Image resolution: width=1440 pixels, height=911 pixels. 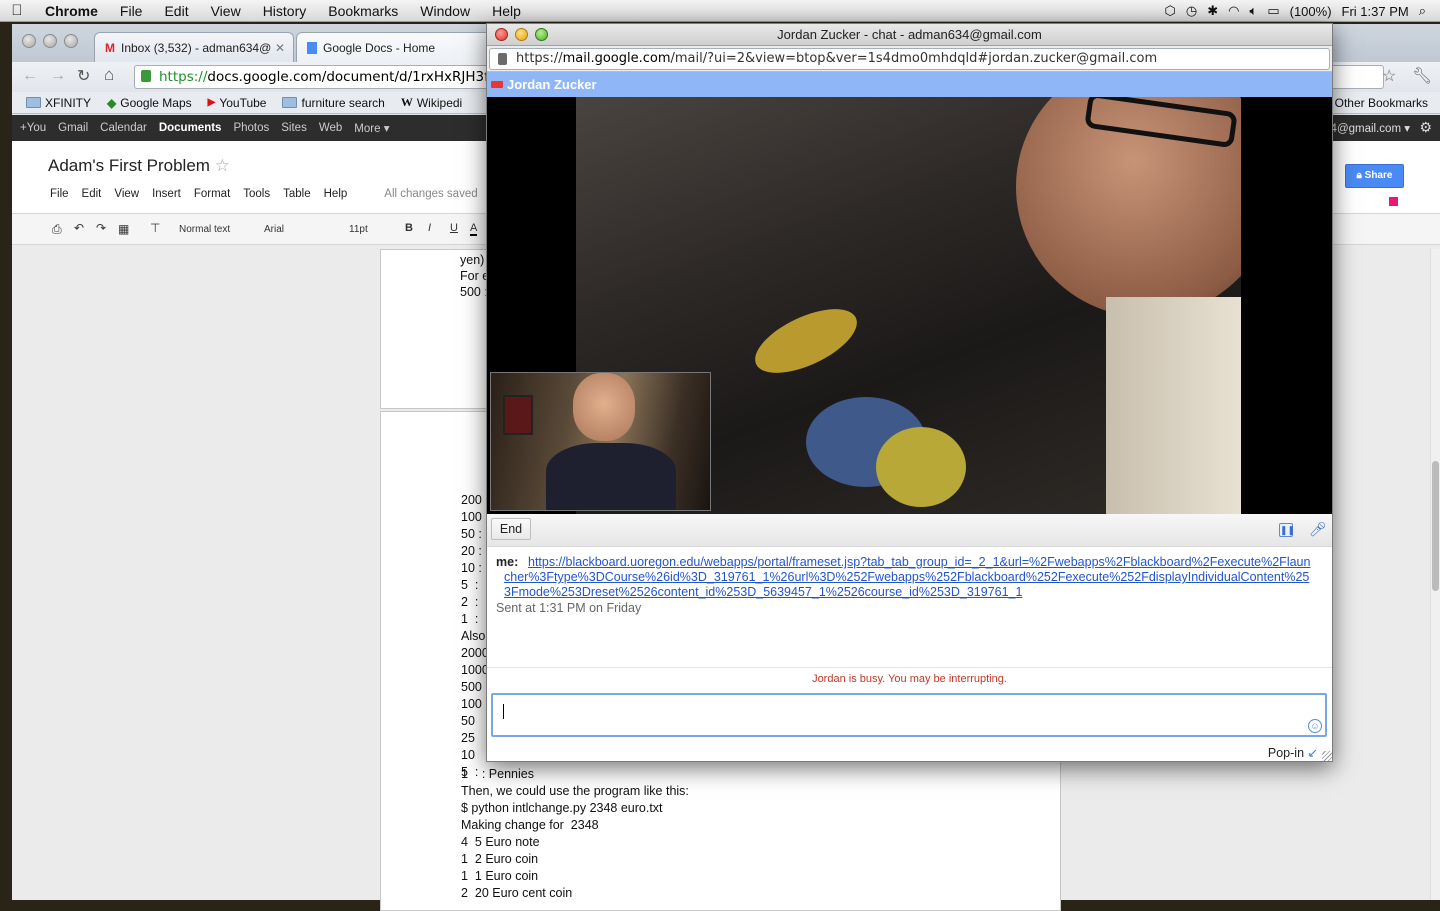 What do you see at coordinates (363, 11) in the screenshot?
I see `menu-bookmarks: Bookmarks` at bounding box center [363, 11].